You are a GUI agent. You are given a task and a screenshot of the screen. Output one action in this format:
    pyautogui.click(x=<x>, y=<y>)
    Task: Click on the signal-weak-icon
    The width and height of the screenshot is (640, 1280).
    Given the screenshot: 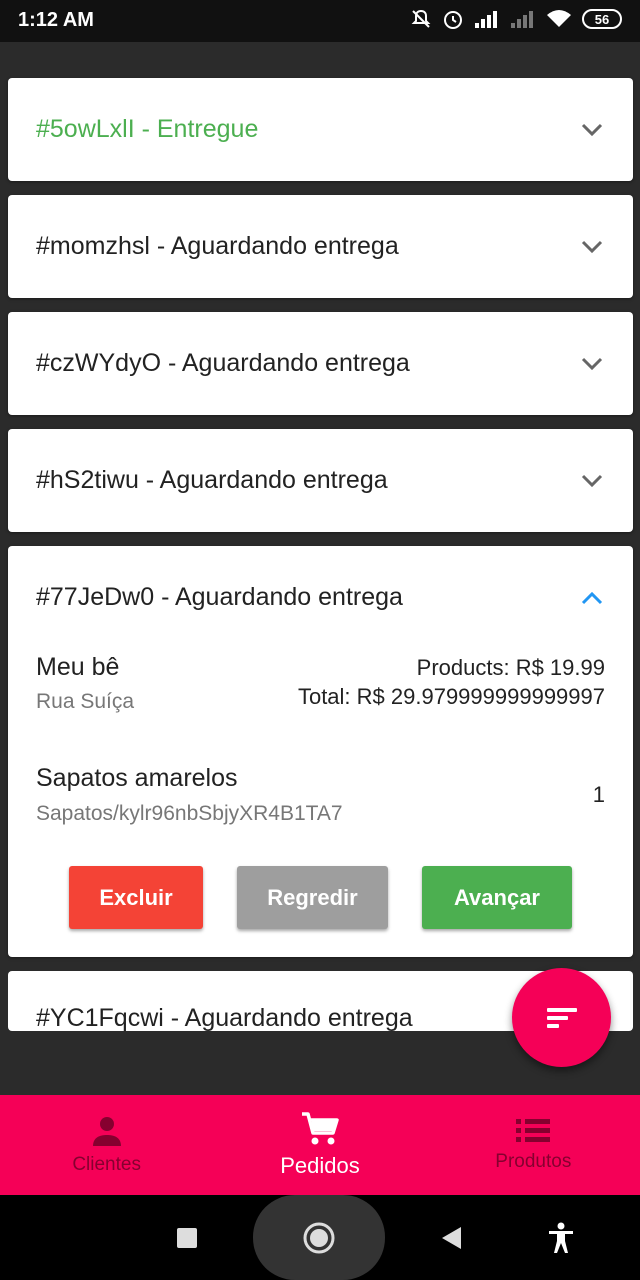 What is the action you would take?
    pyautogui.click(x=522, y=19)
    